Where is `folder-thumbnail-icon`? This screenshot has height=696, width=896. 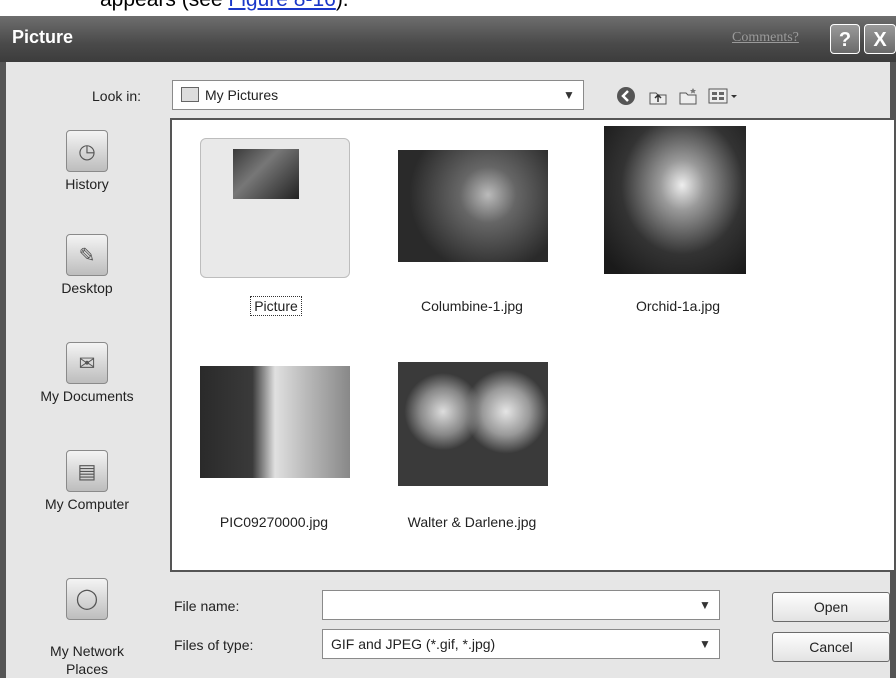 folder-thumbnail-icon is located at coordinates (275, 208).